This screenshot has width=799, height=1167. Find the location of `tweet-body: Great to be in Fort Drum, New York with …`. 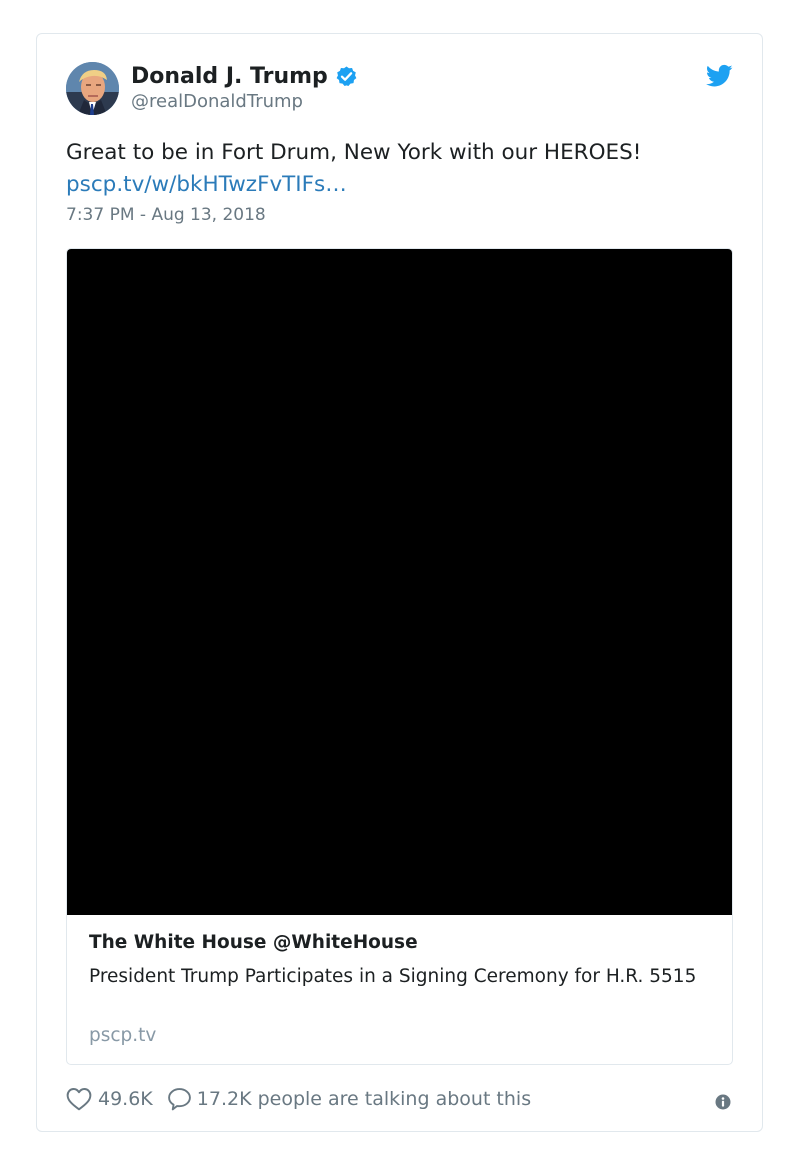

tweet-body: Great to be in Fort Drum, New York with … is located at coordinates (354, 152).